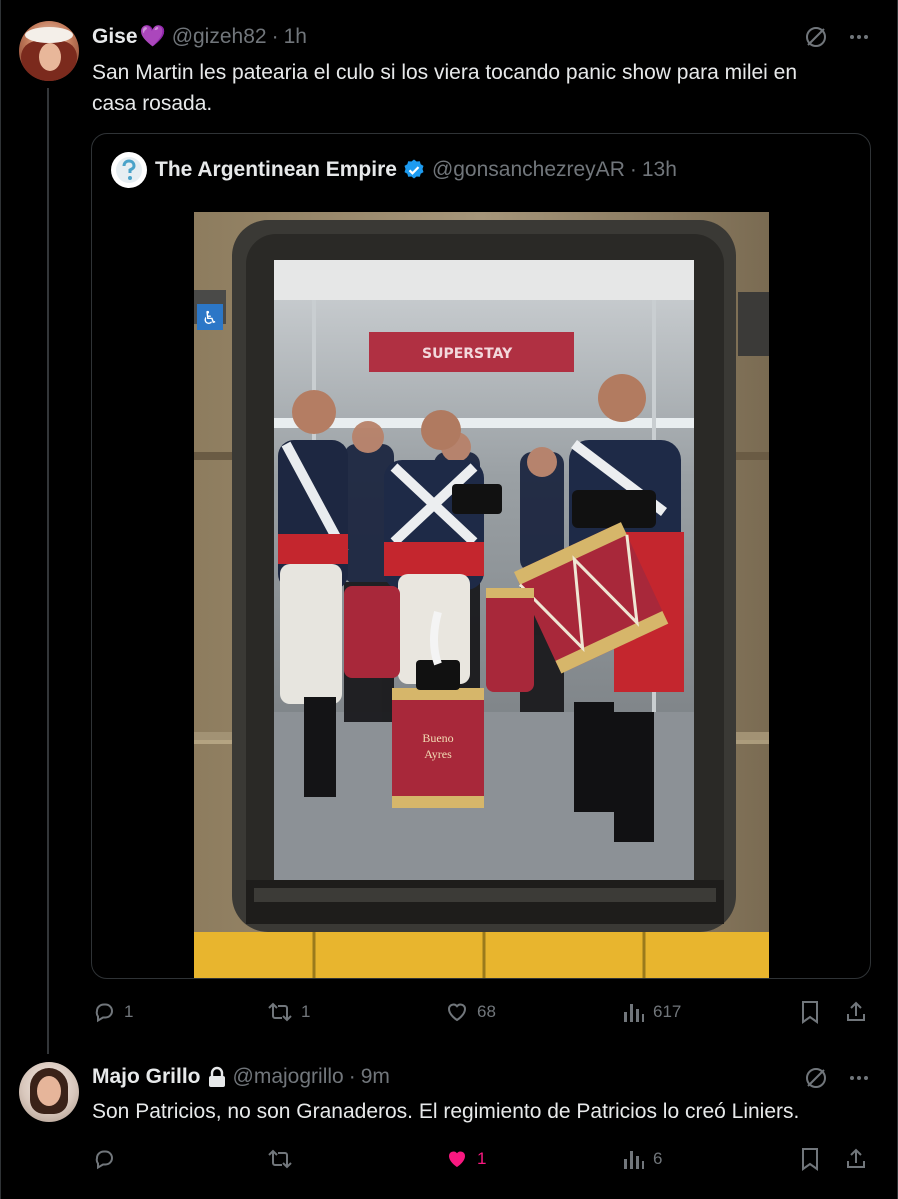 This screenshot has height=1199, width=898. Describe the element at coordinates (652, 1012) in the screenshot. I see `views-button: 617` at that location.